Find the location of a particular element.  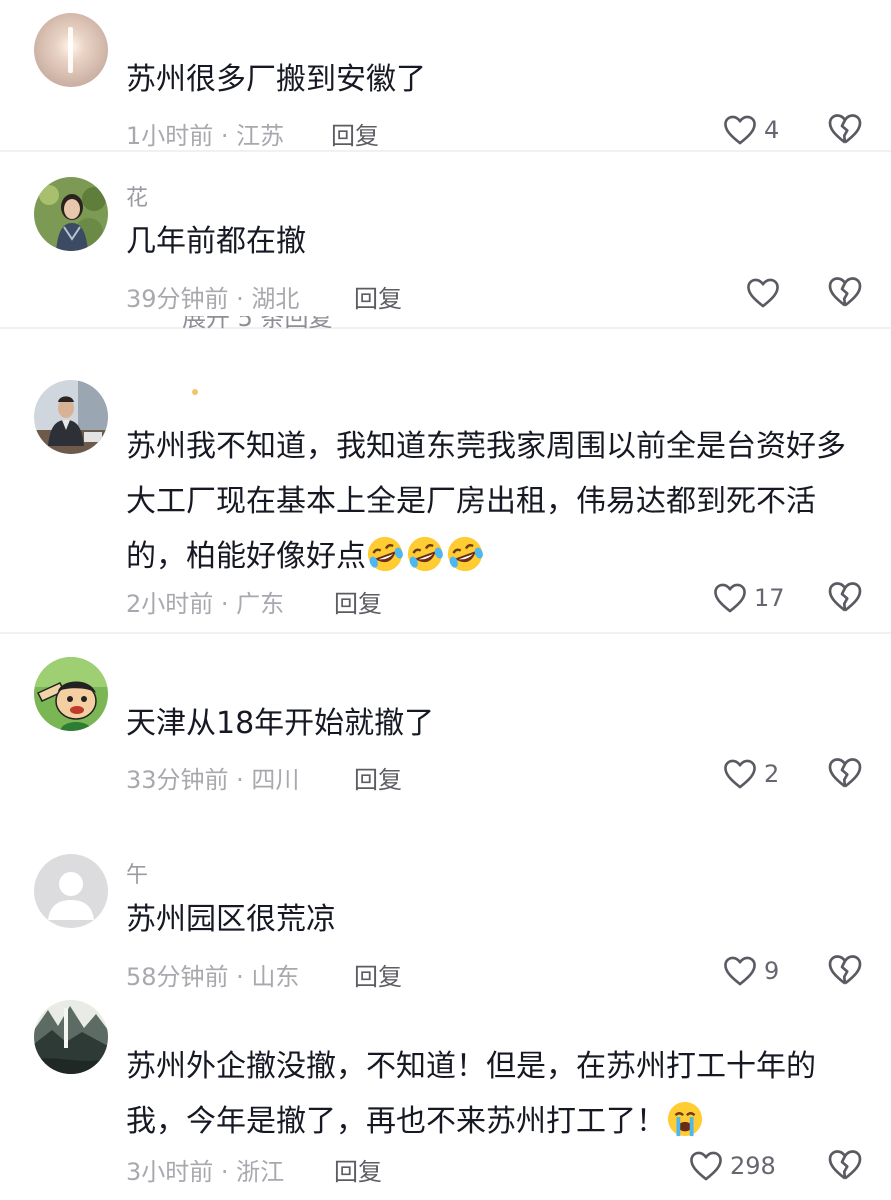

username: 午 is located at coordinates (137, 873).